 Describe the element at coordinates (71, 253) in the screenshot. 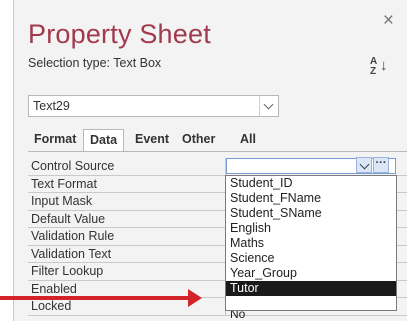

I see `property-label: Validation Text` at that location.